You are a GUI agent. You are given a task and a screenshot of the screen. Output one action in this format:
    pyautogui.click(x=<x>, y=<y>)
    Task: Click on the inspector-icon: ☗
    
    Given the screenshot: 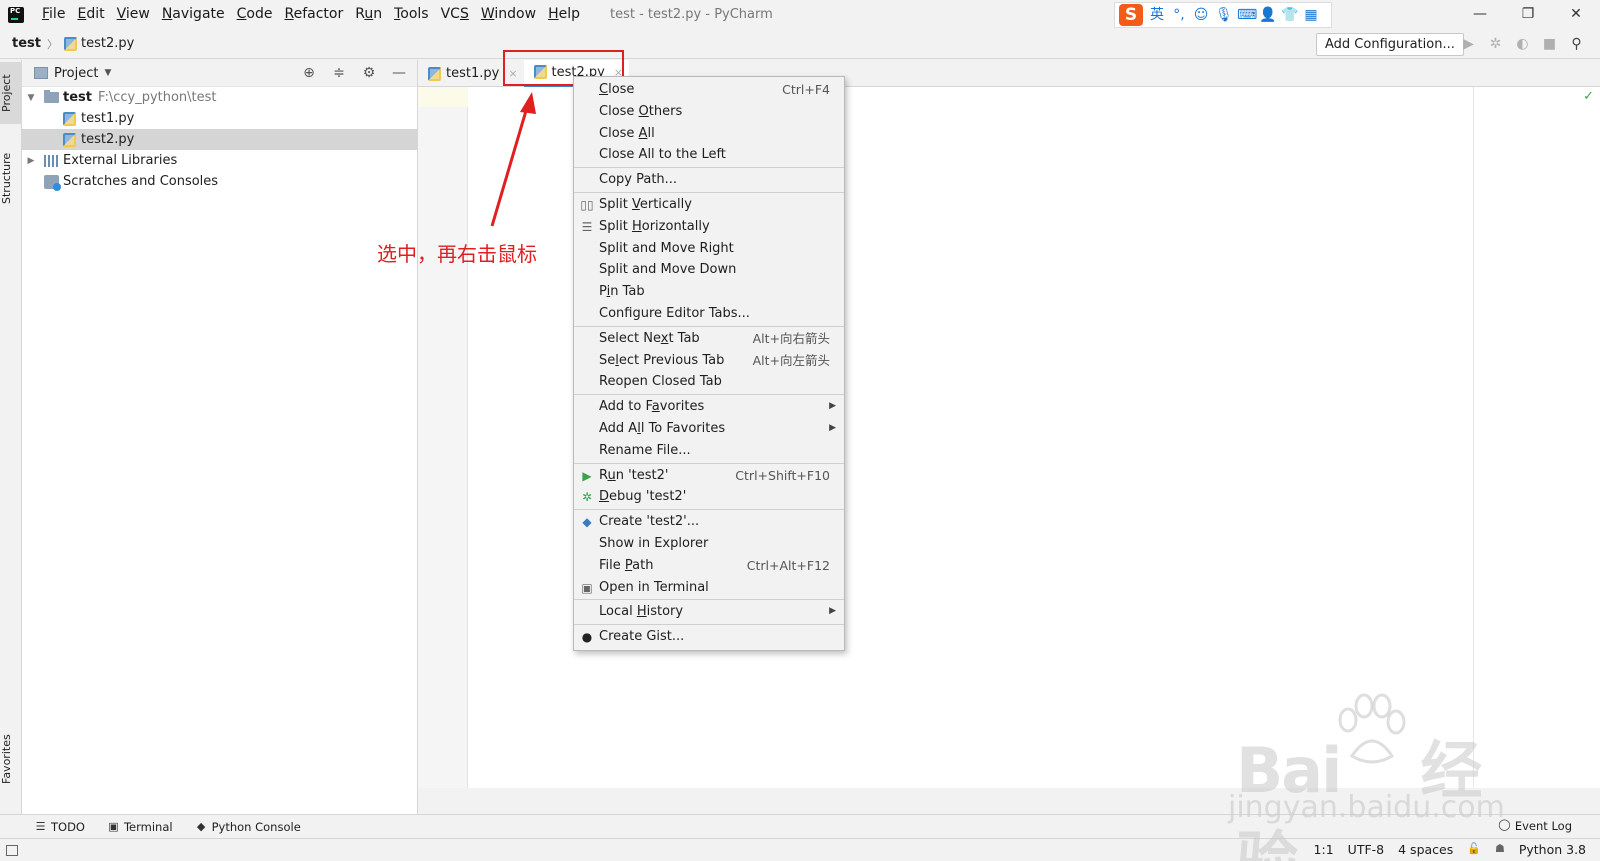 What is the action you would take?
    pyautogui.click(x=1500, y=849)
    